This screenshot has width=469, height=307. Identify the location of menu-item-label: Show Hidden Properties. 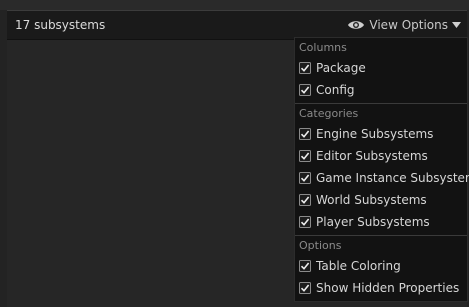
(388, 288).